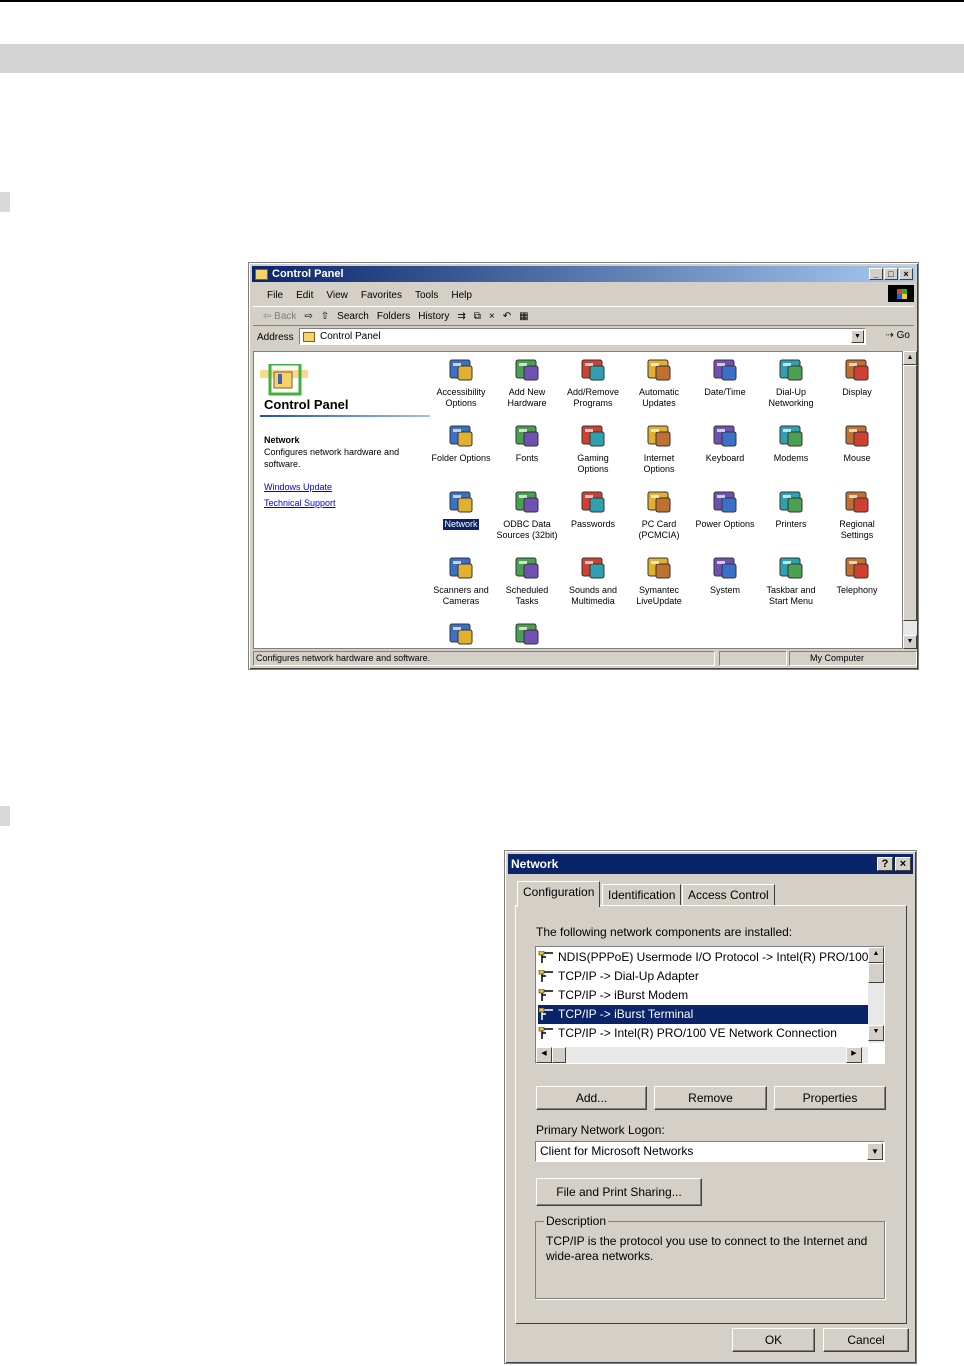 The height and width of the screenshot is (1366, 964). Describe the element at coordinates (345, 416) in the screenshot. I see `pane-divider` at that location.